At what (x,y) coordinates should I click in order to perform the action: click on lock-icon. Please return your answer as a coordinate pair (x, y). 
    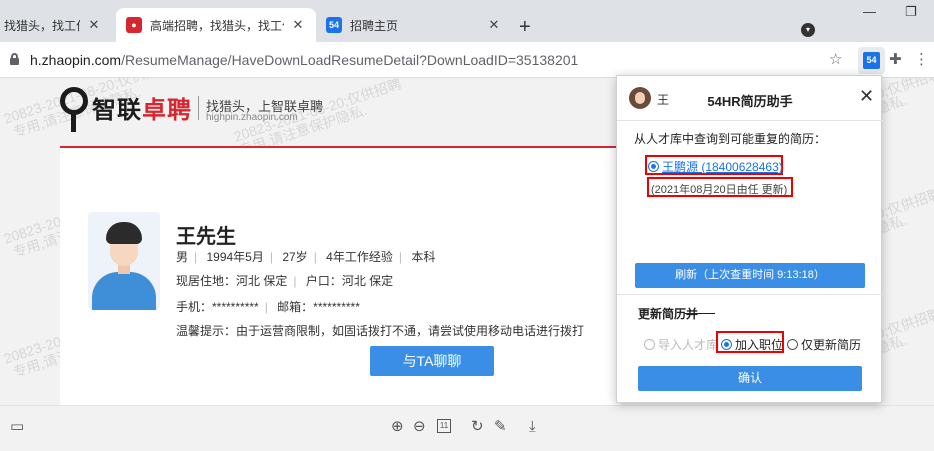
    Looking at the image, I should click on (14, 59).